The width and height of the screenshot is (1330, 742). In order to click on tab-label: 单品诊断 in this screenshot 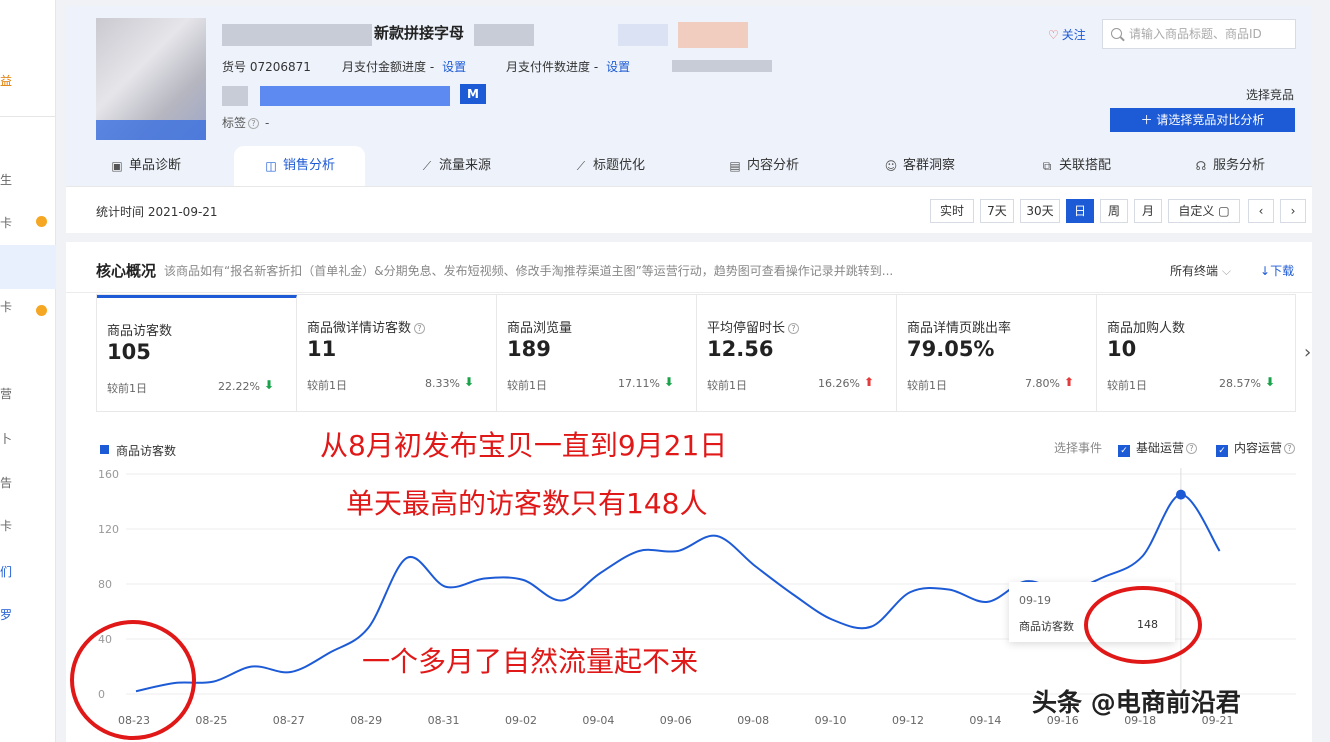, I will do `click(155, 165)`.